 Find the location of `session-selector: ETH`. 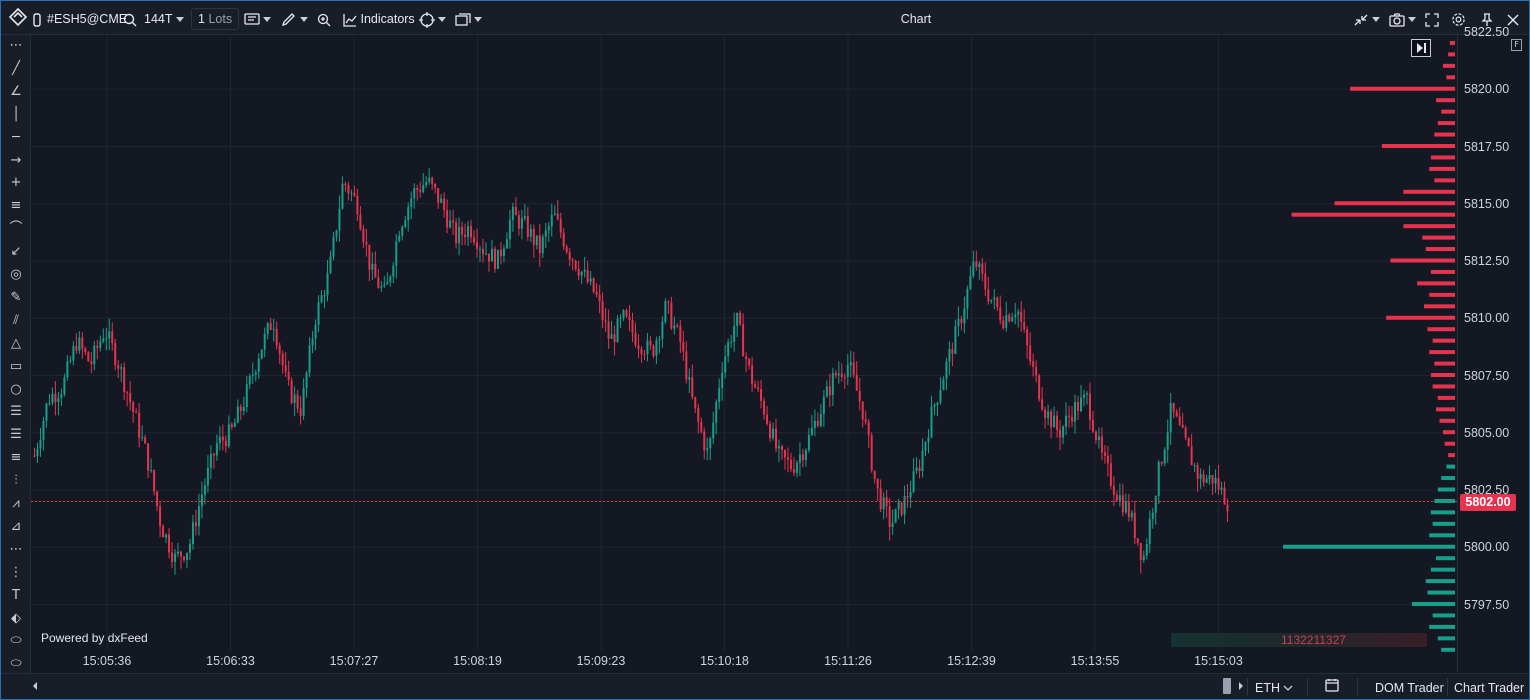

session-selector: ETH is located at coordinates (1274, 688).